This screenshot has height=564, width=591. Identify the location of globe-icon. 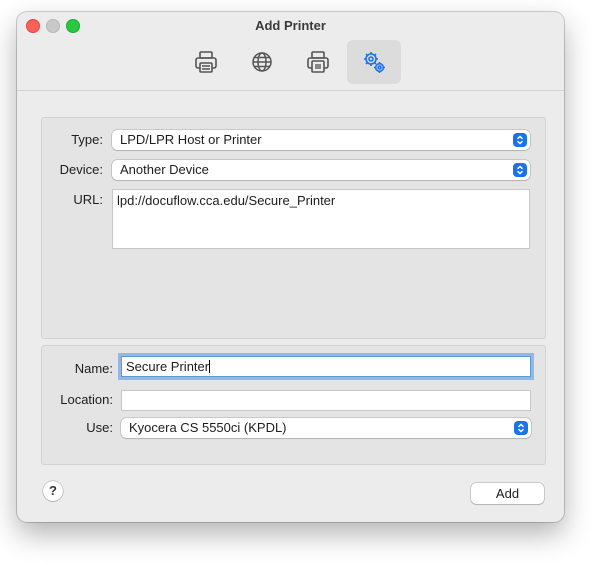
(262, 62).